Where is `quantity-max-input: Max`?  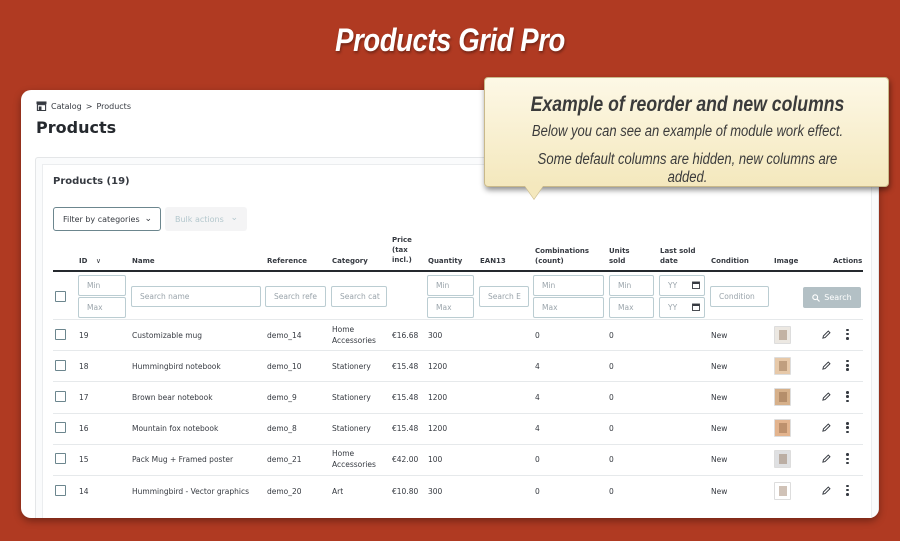
quantity-max-input: Max is located at coordinates (450, 307).